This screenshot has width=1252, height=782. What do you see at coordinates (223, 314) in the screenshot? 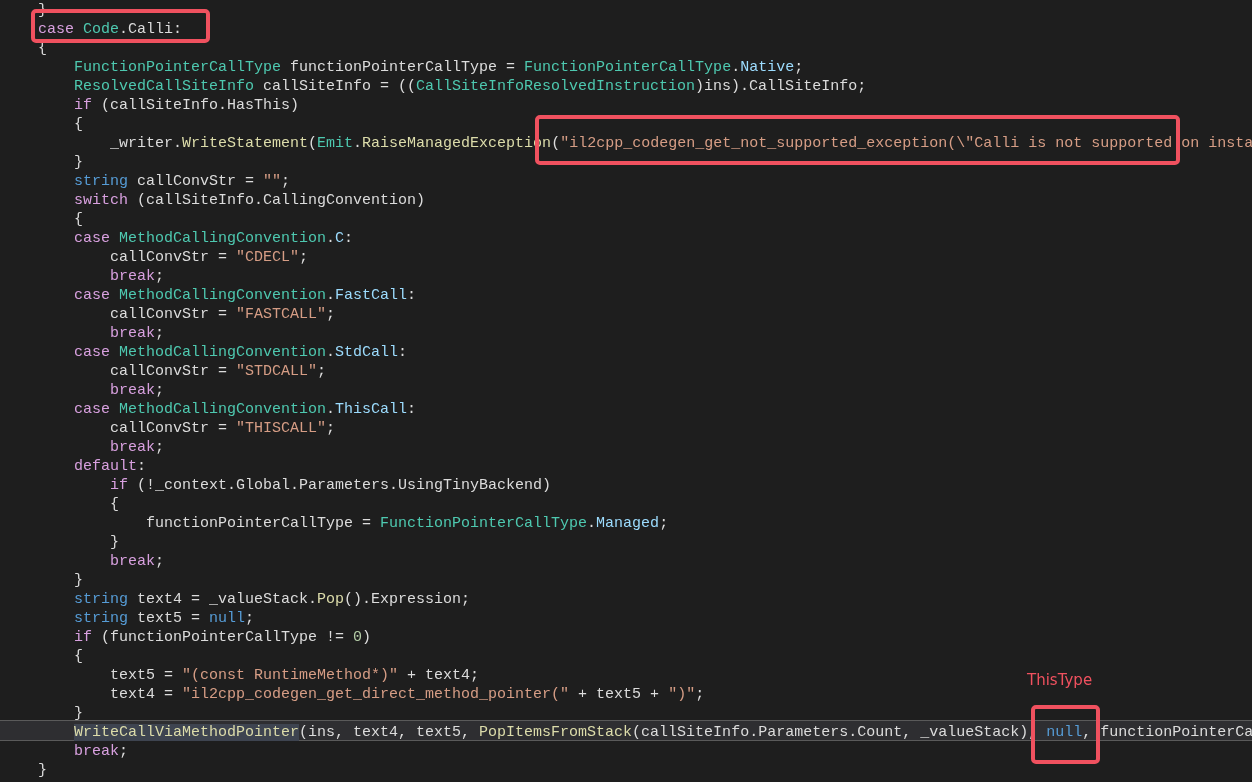
I see `code-line: callConvStr = "FASTCALL";` at bounding box center [223, 314].